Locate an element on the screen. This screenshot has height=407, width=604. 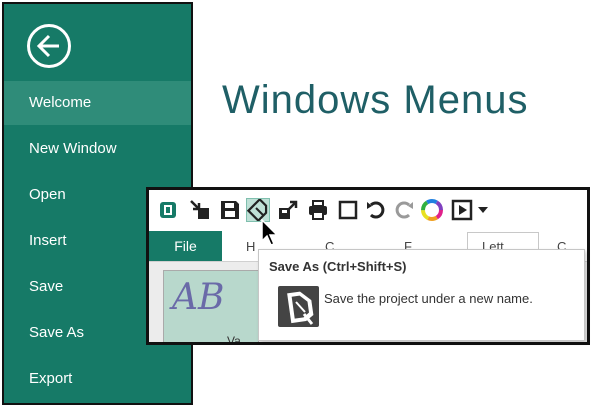
back-button is located at coordinates (49, 46).